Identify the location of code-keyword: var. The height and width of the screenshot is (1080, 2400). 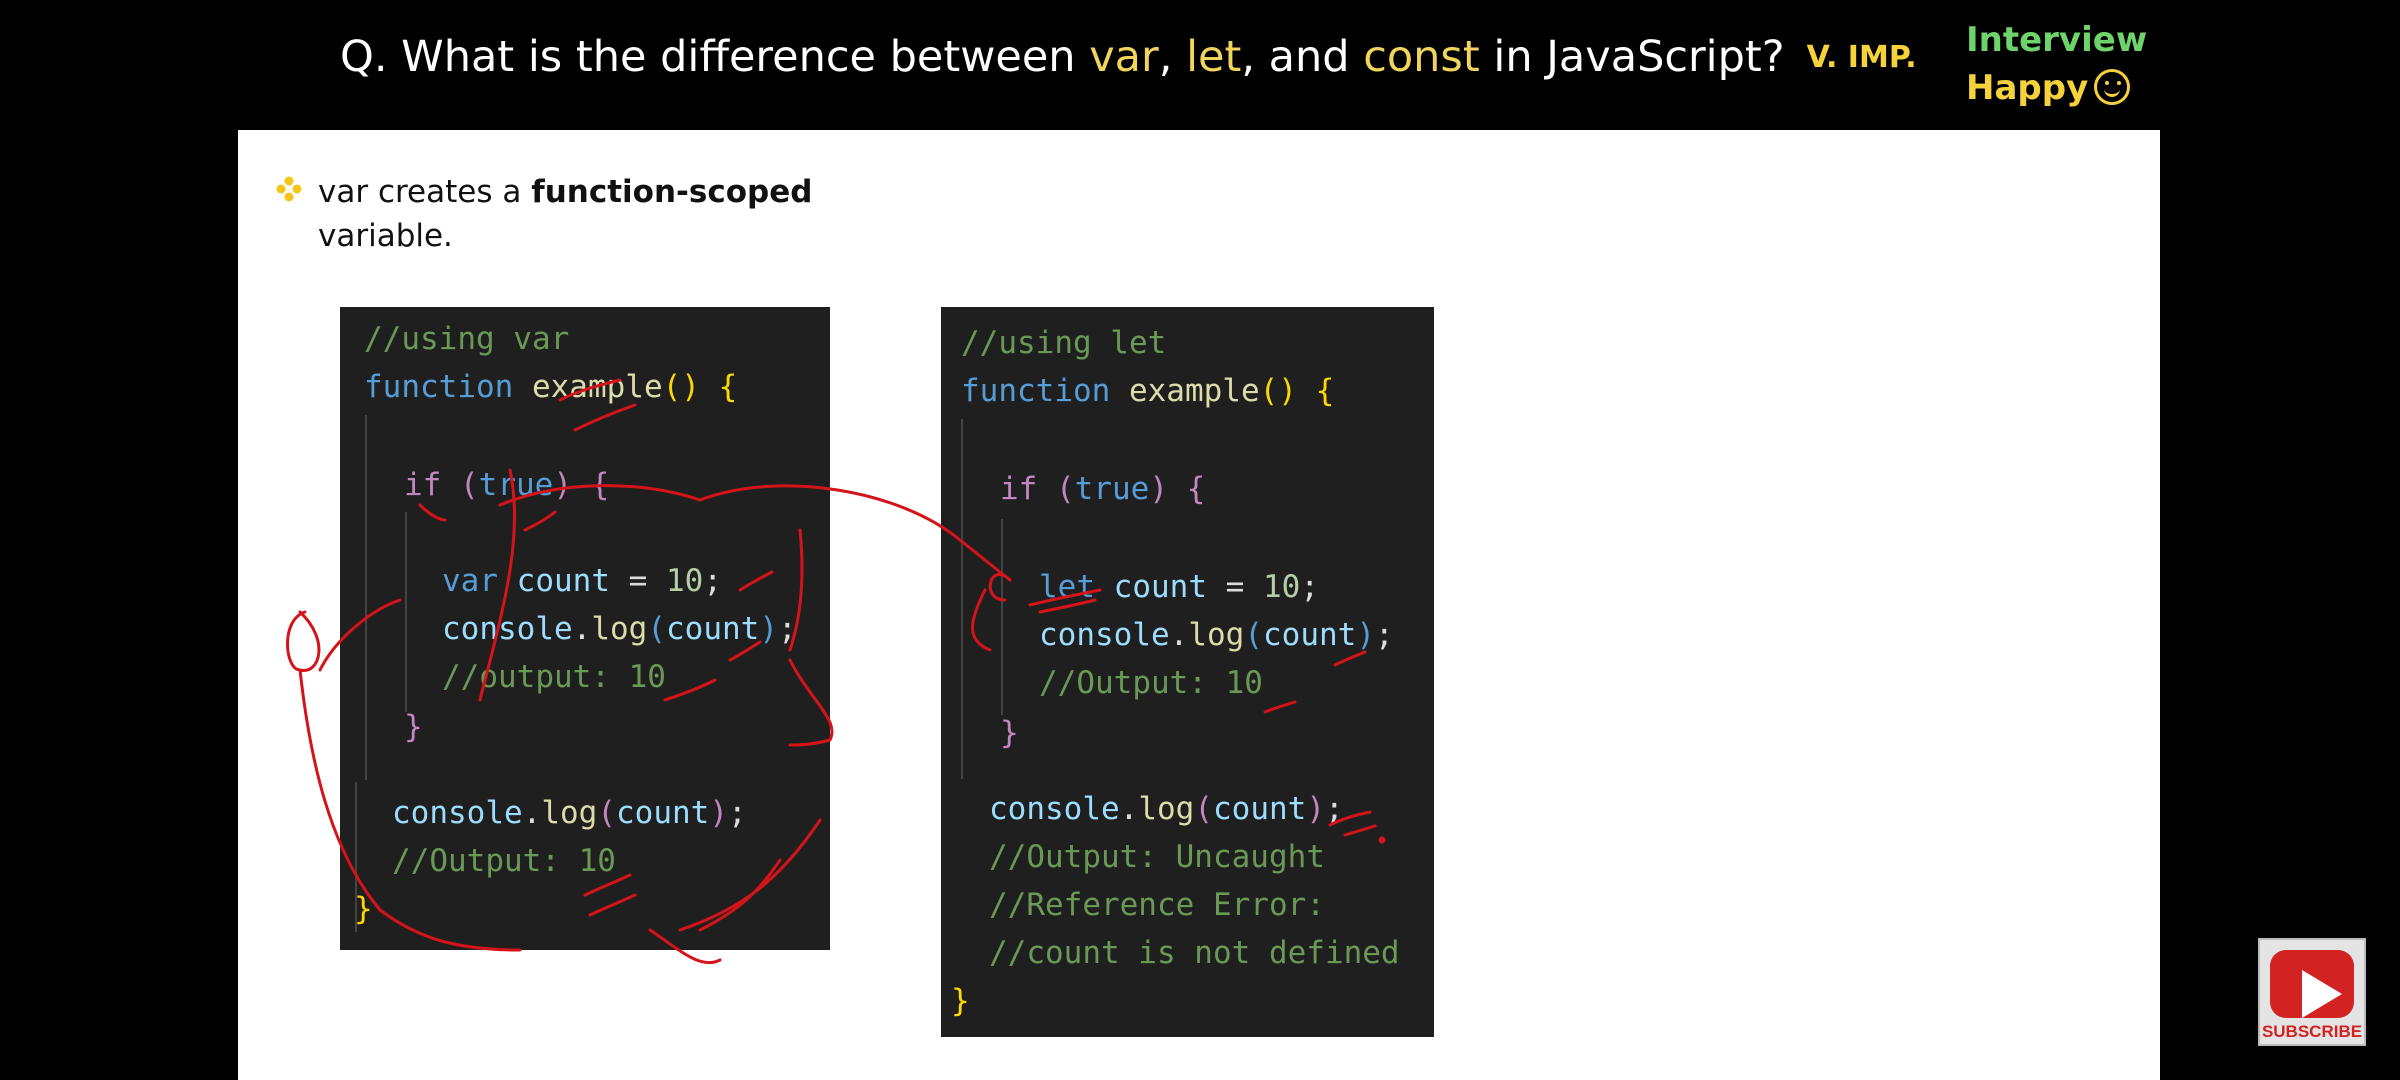
(470, 581).